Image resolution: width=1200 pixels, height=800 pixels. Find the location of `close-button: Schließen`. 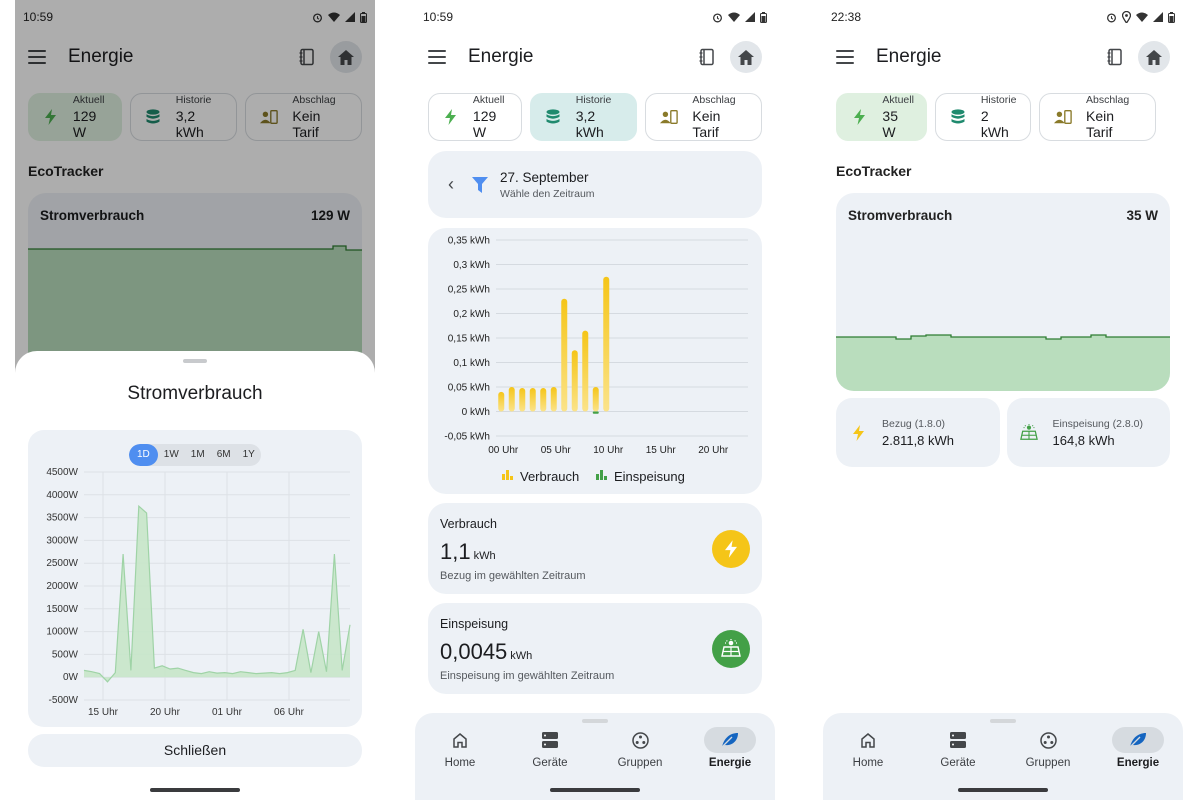

close-button: Schließen is located at coordinates (195, 750).